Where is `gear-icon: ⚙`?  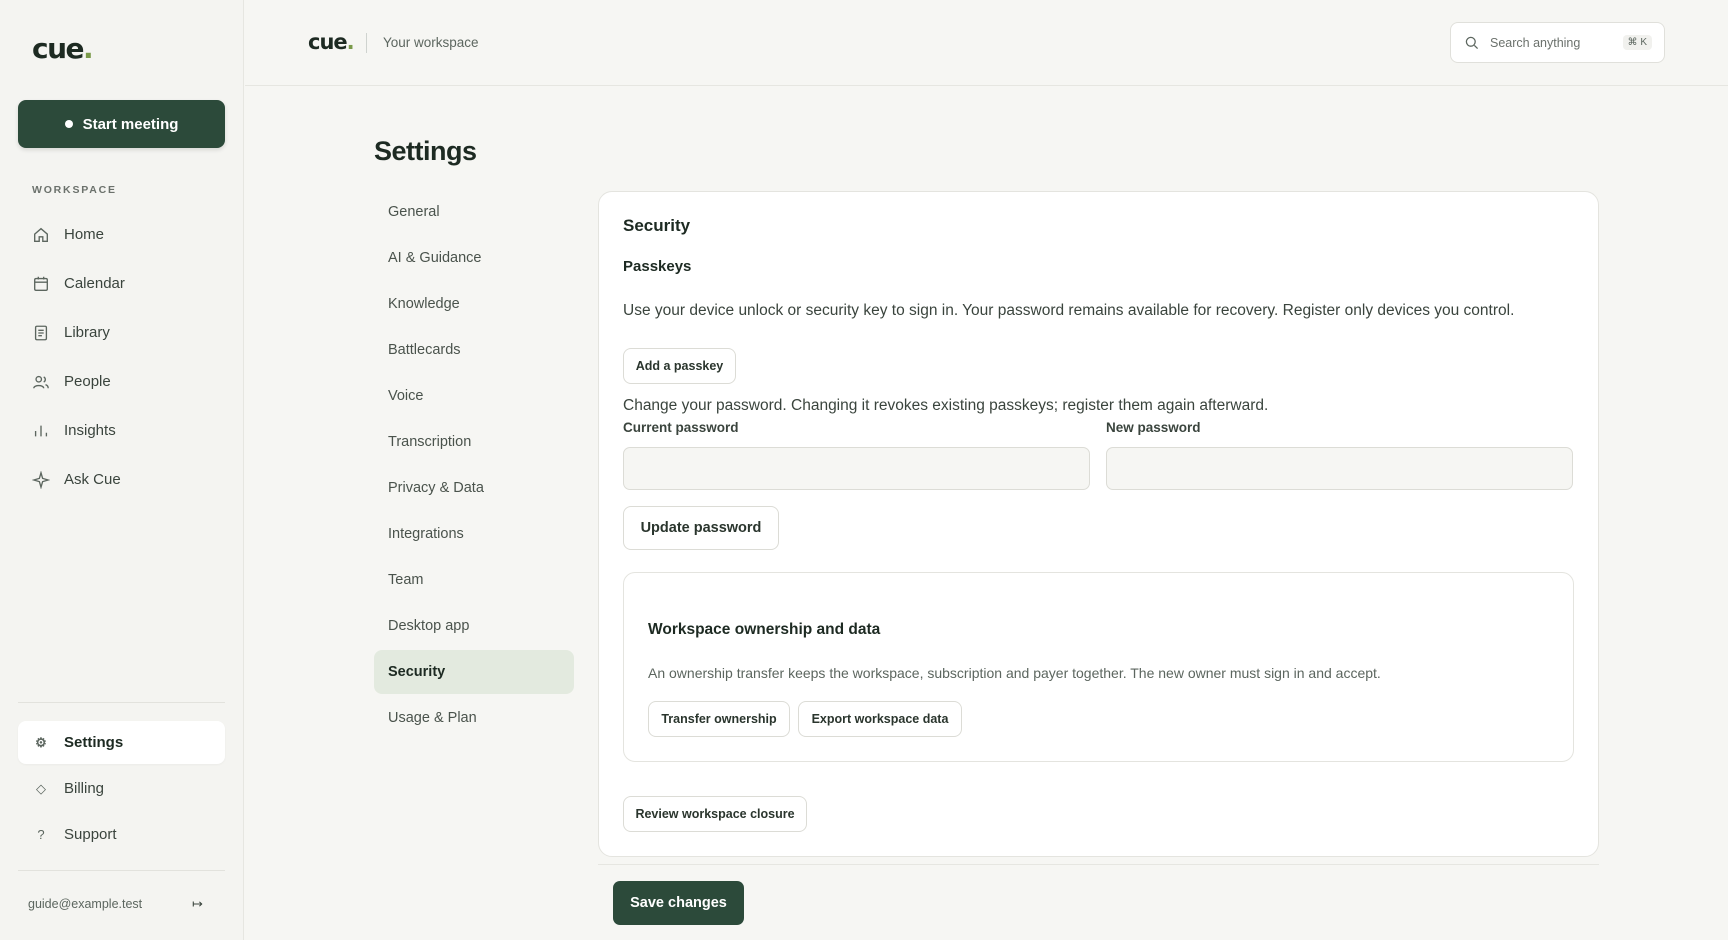 gear-icon: ⚙ is located at coordinates (41, 742).